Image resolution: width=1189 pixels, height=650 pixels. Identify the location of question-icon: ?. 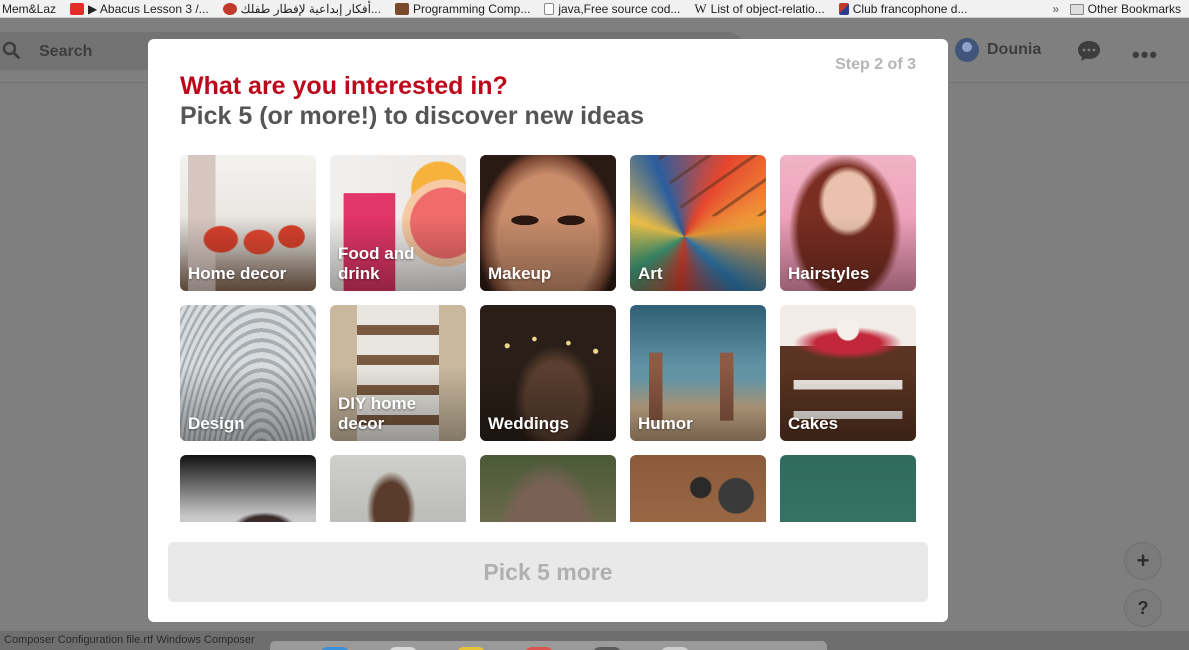
(1143, 607).